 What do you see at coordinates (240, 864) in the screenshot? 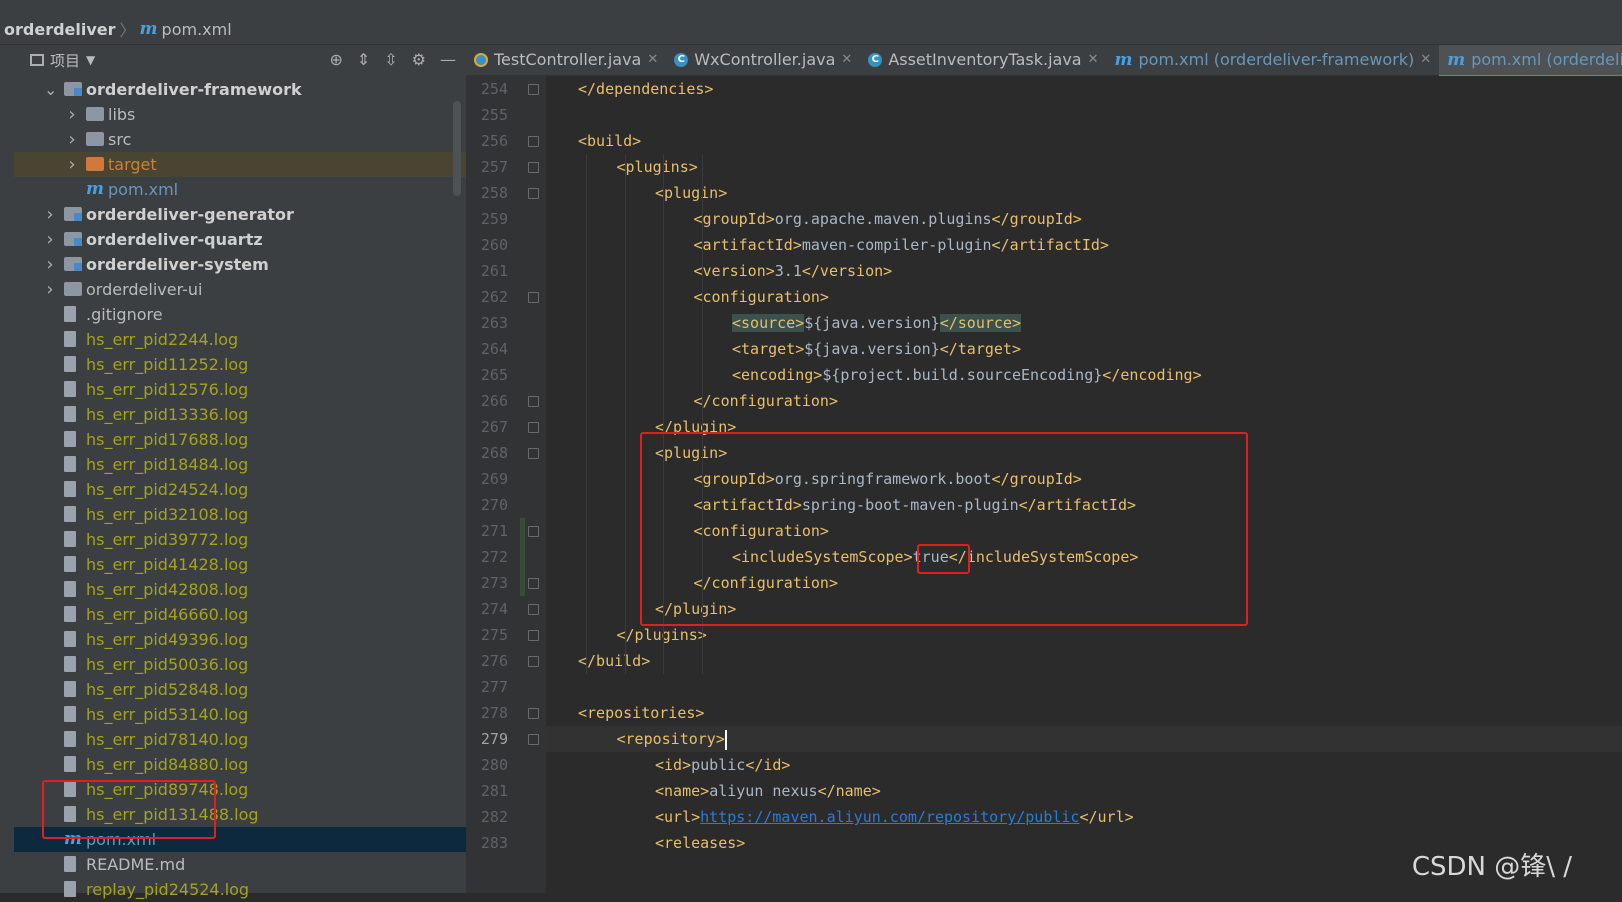
I see `tree-item: README.md` at bounding box center [240, 864].